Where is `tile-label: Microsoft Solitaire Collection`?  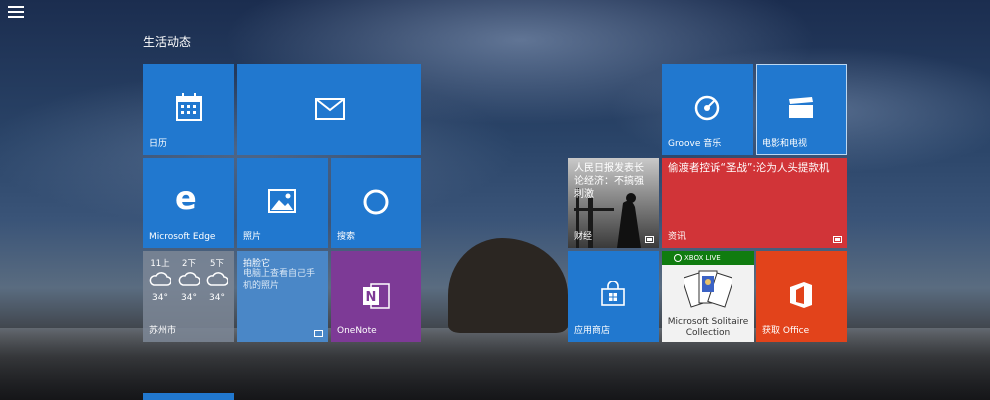 tile-label: Microsoft Solitaire Collection is located at coordinates (708, 327).